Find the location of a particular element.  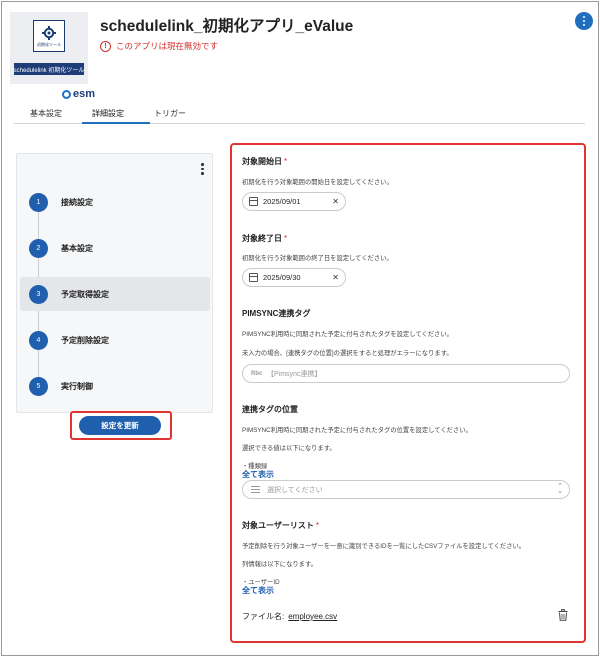

app-title: schedulelink_初期化アプリ_eValue is located at coordinates (227, 26).